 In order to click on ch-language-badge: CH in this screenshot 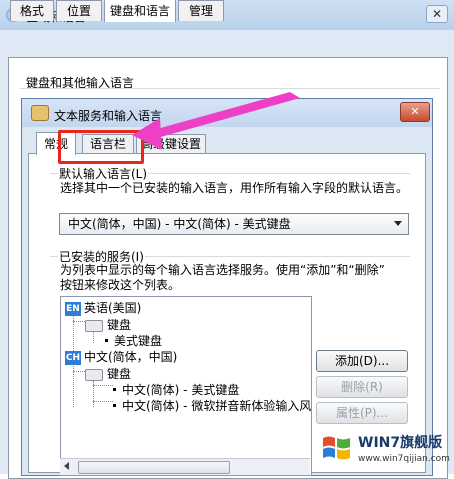, I will do `click(73, 357)`.